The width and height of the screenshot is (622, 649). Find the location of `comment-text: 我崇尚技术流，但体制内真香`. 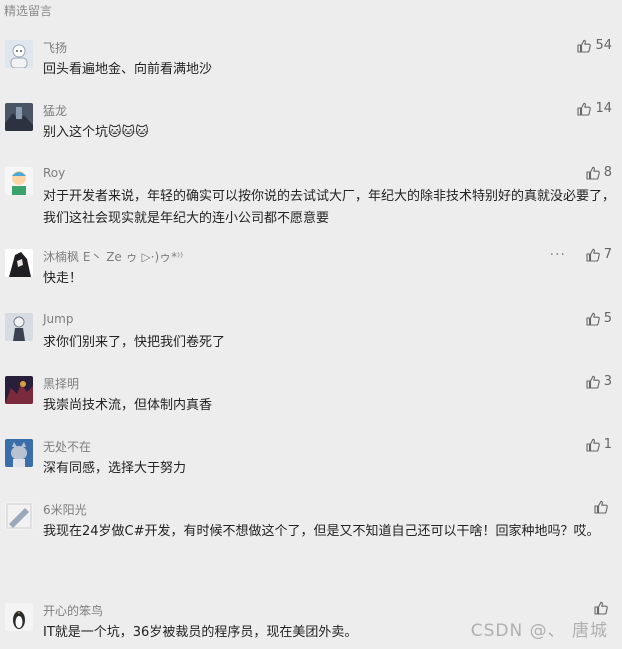

comment-text: 我崇尚技术流，但体制内真香 is located at coordinates (128, 405).